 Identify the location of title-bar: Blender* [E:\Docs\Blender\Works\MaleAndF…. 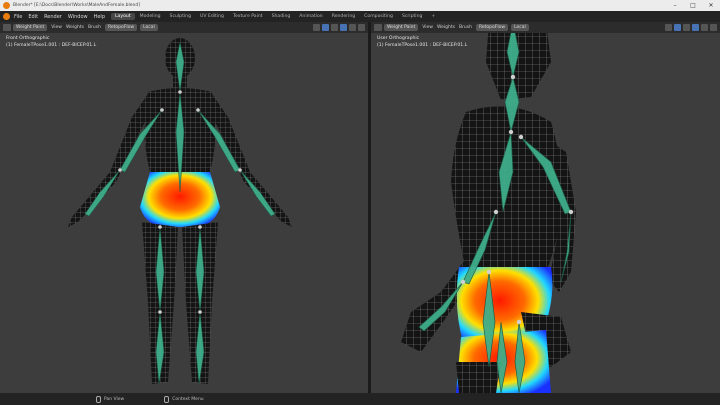
(360, 5).